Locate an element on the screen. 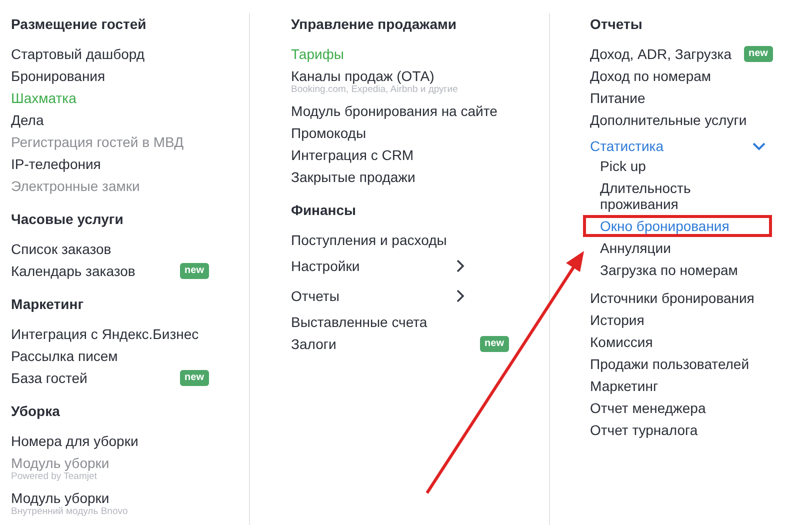 The image size is (796, 525). menu-link: Номера для уборки is located at coordinates (74, 441).